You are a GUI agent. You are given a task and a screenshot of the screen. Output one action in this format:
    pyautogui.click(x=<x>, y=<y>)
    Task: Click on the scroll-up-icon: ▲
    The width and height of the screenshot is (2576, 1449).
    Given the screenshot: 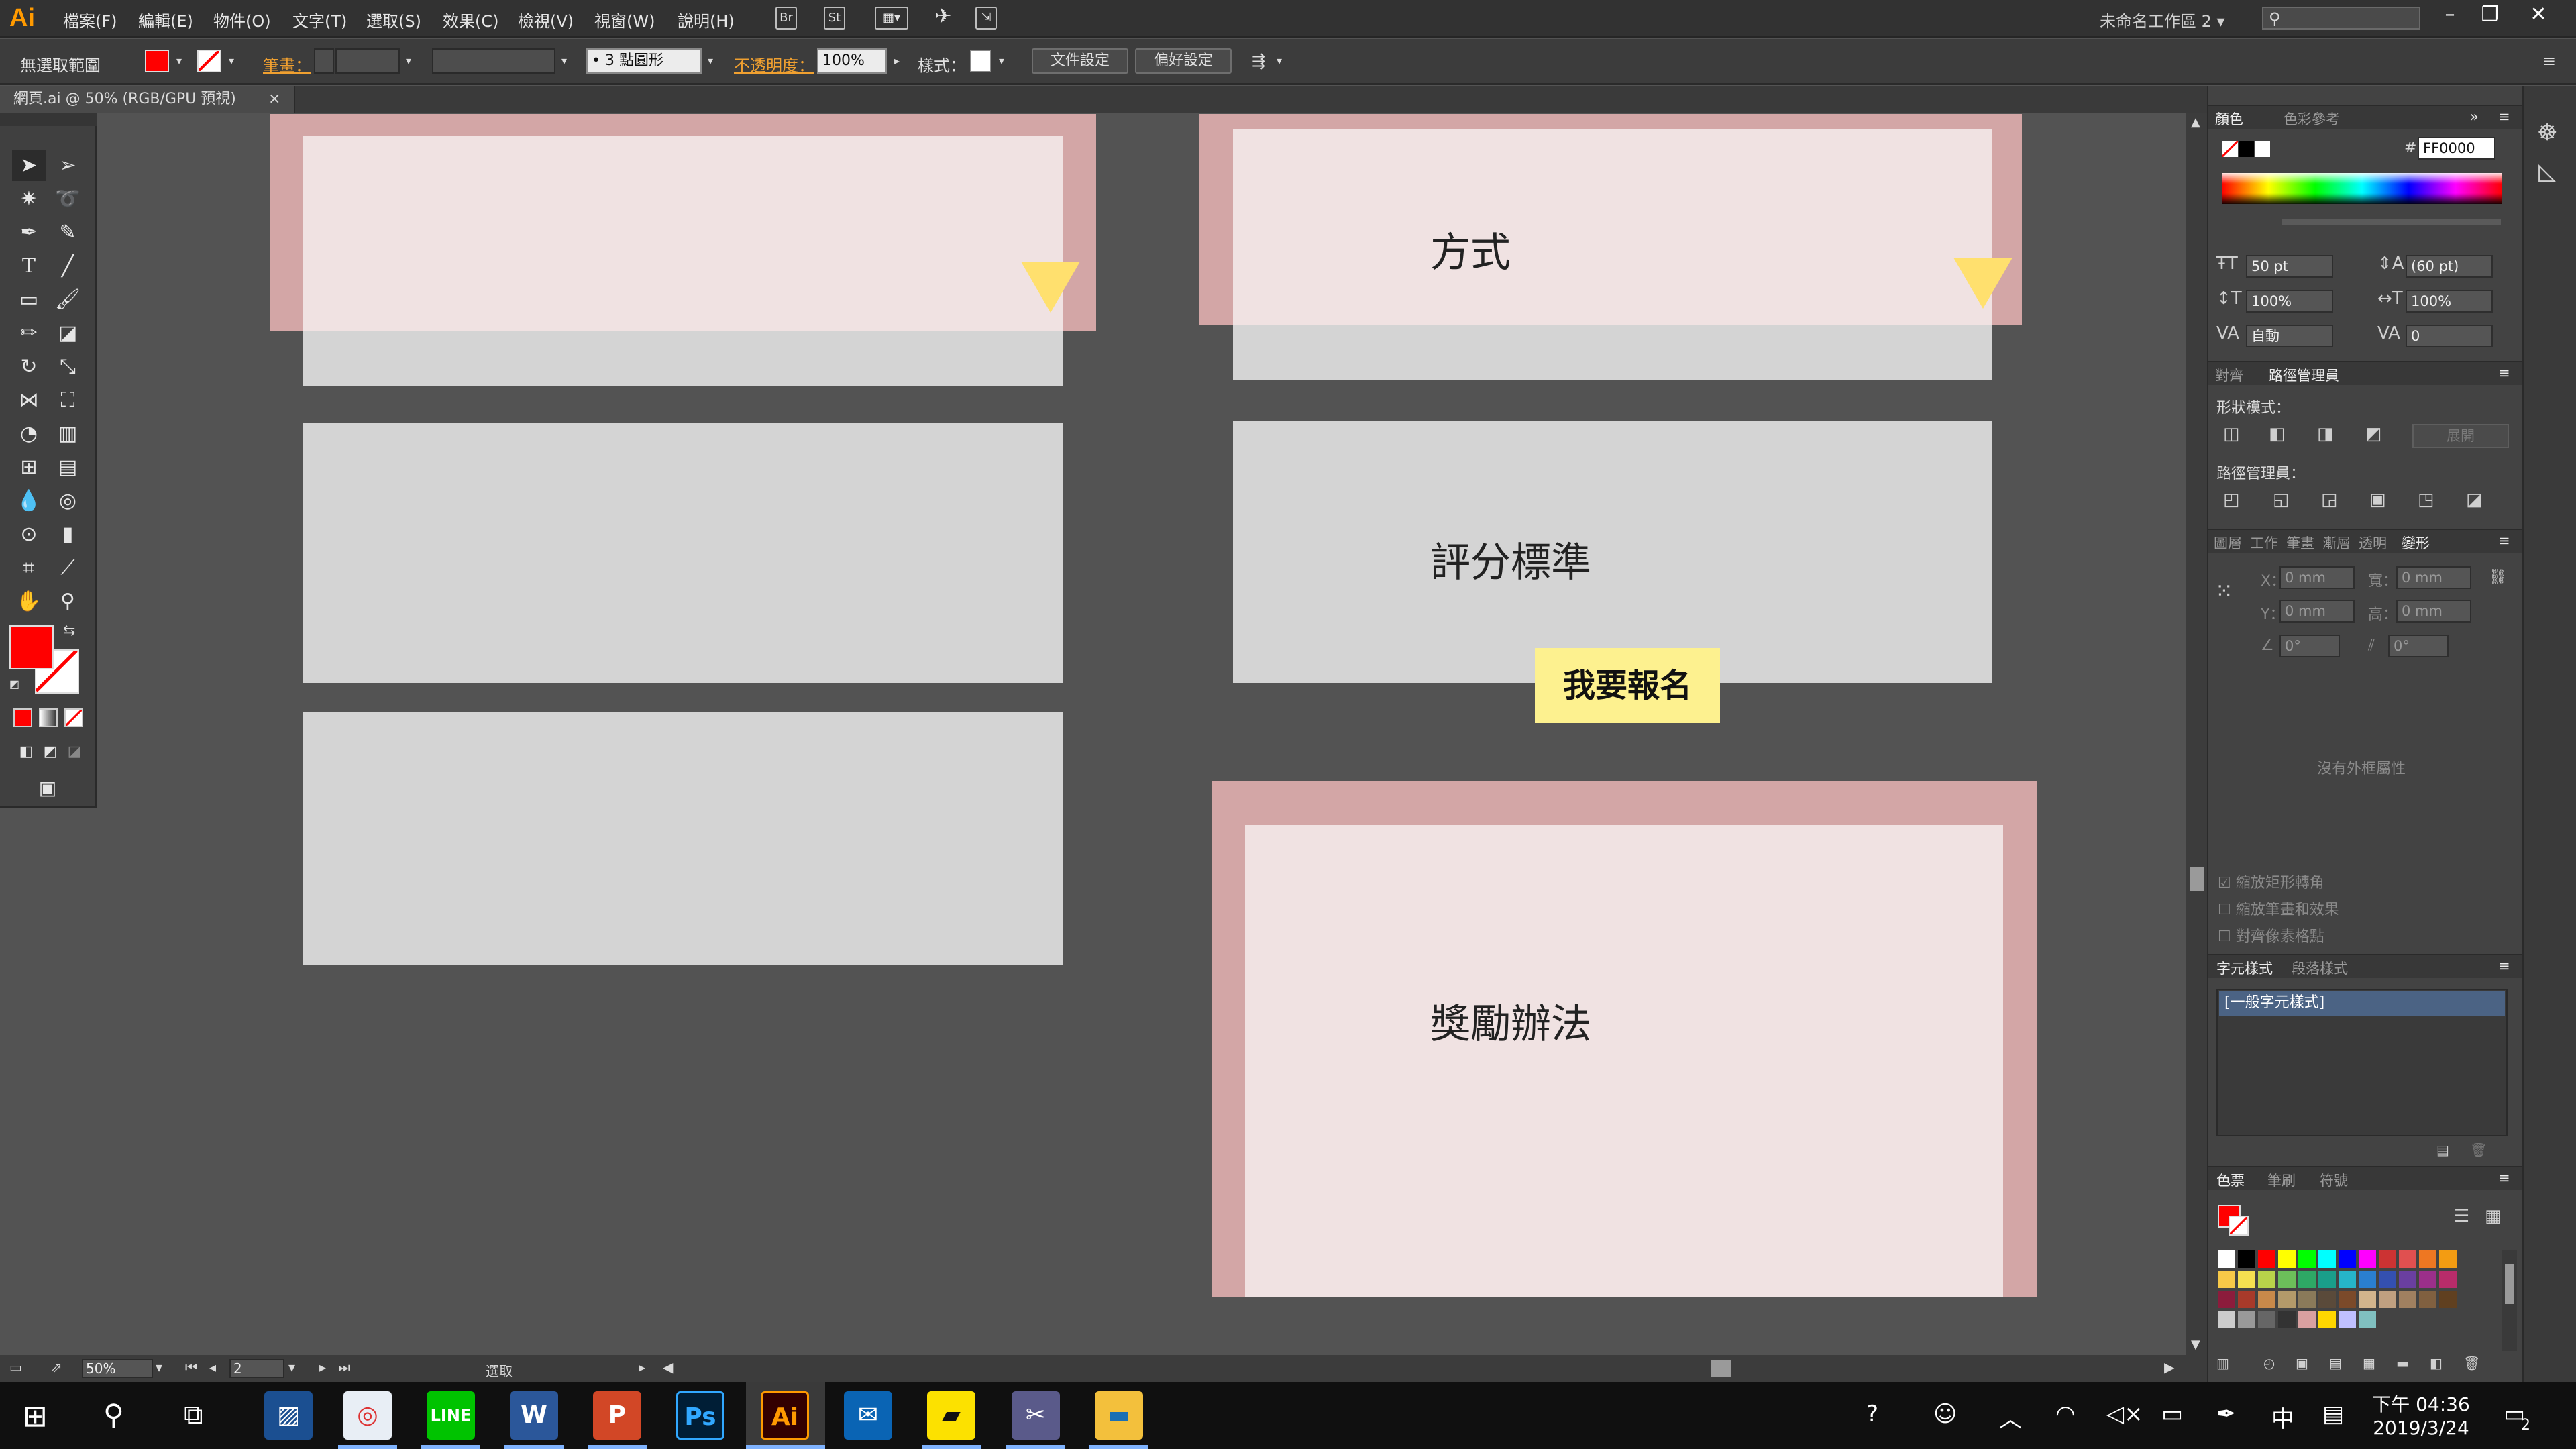 What is the action you would take?
    pyautogui.click(x=2195, y=122)
    